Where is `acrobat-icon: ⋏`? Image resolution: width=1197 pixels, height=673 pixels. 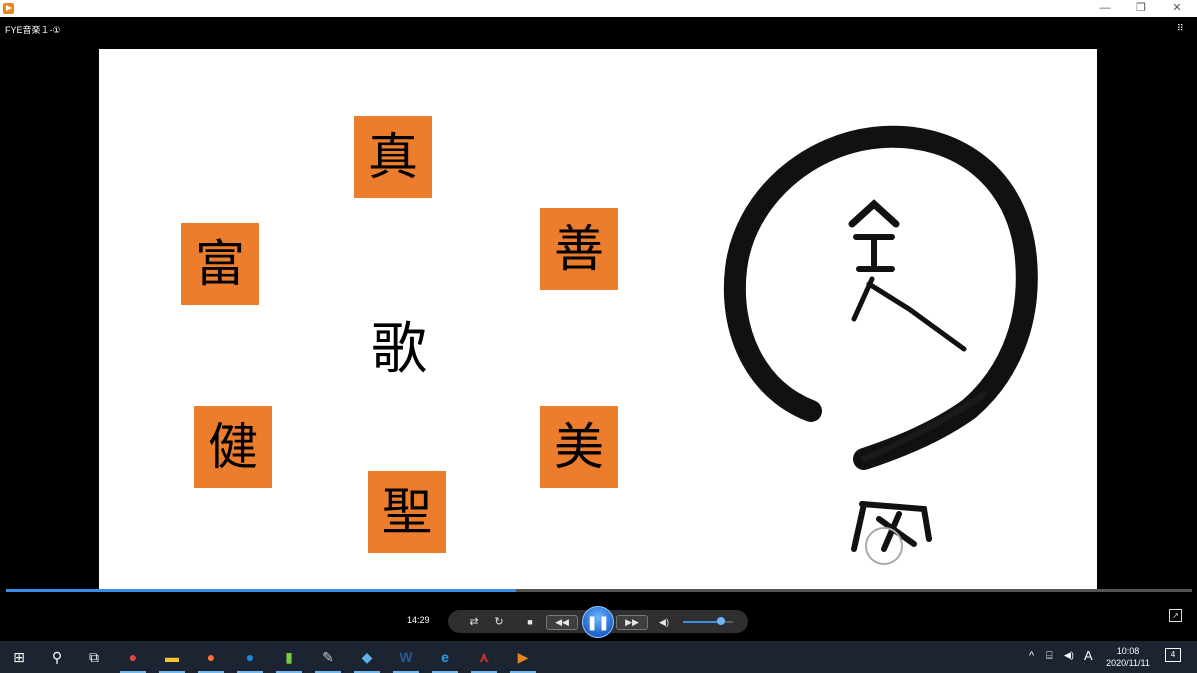
acrobat-icon: ⋏ is located at coordinates (484, 659).